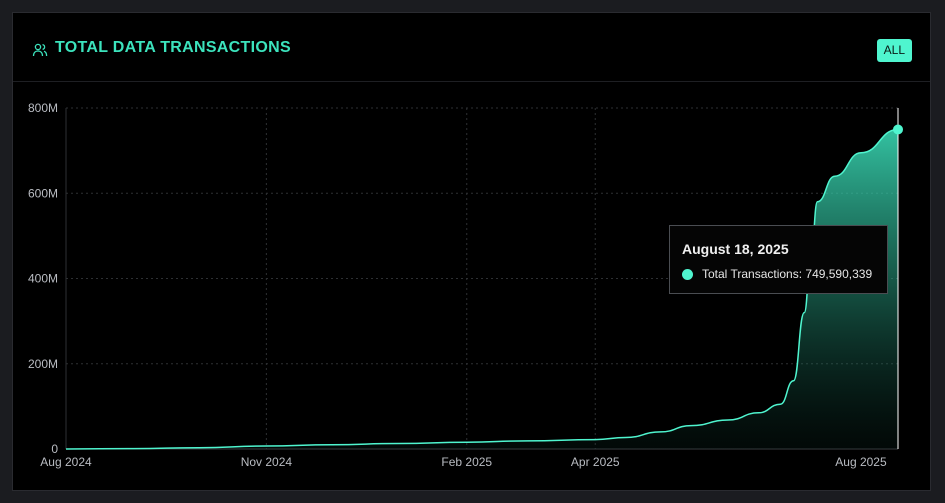 The height and width of the screenshot is (503, 945). I want to click on y-axis: 0 200M 400M 600M 800M, so click(43, 278).